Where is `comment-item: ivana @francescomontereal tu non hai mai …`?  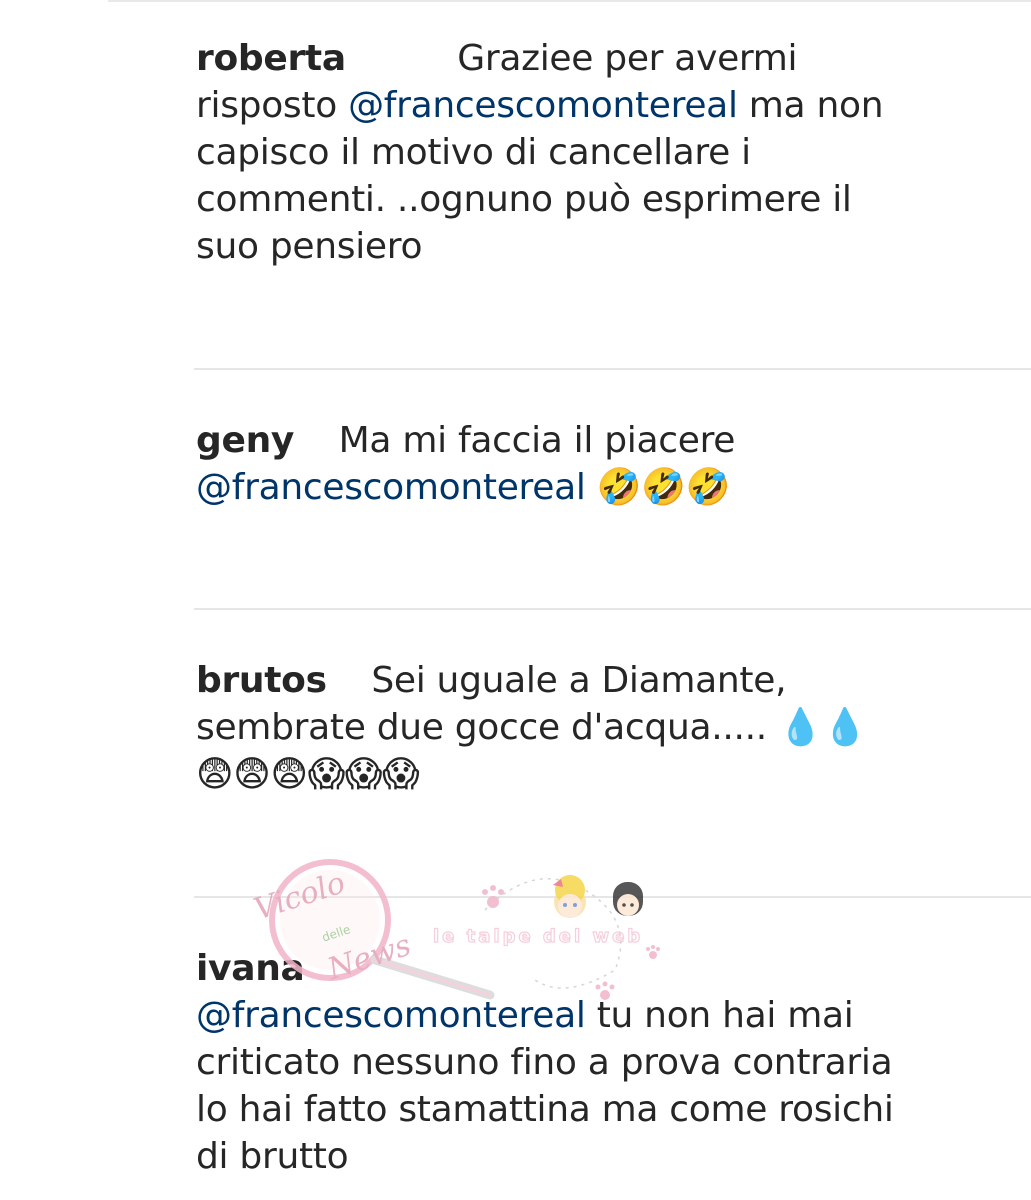
comment-item: ivana @francescomontereal tu non hai mai … is located at coordinates (546, 1062).